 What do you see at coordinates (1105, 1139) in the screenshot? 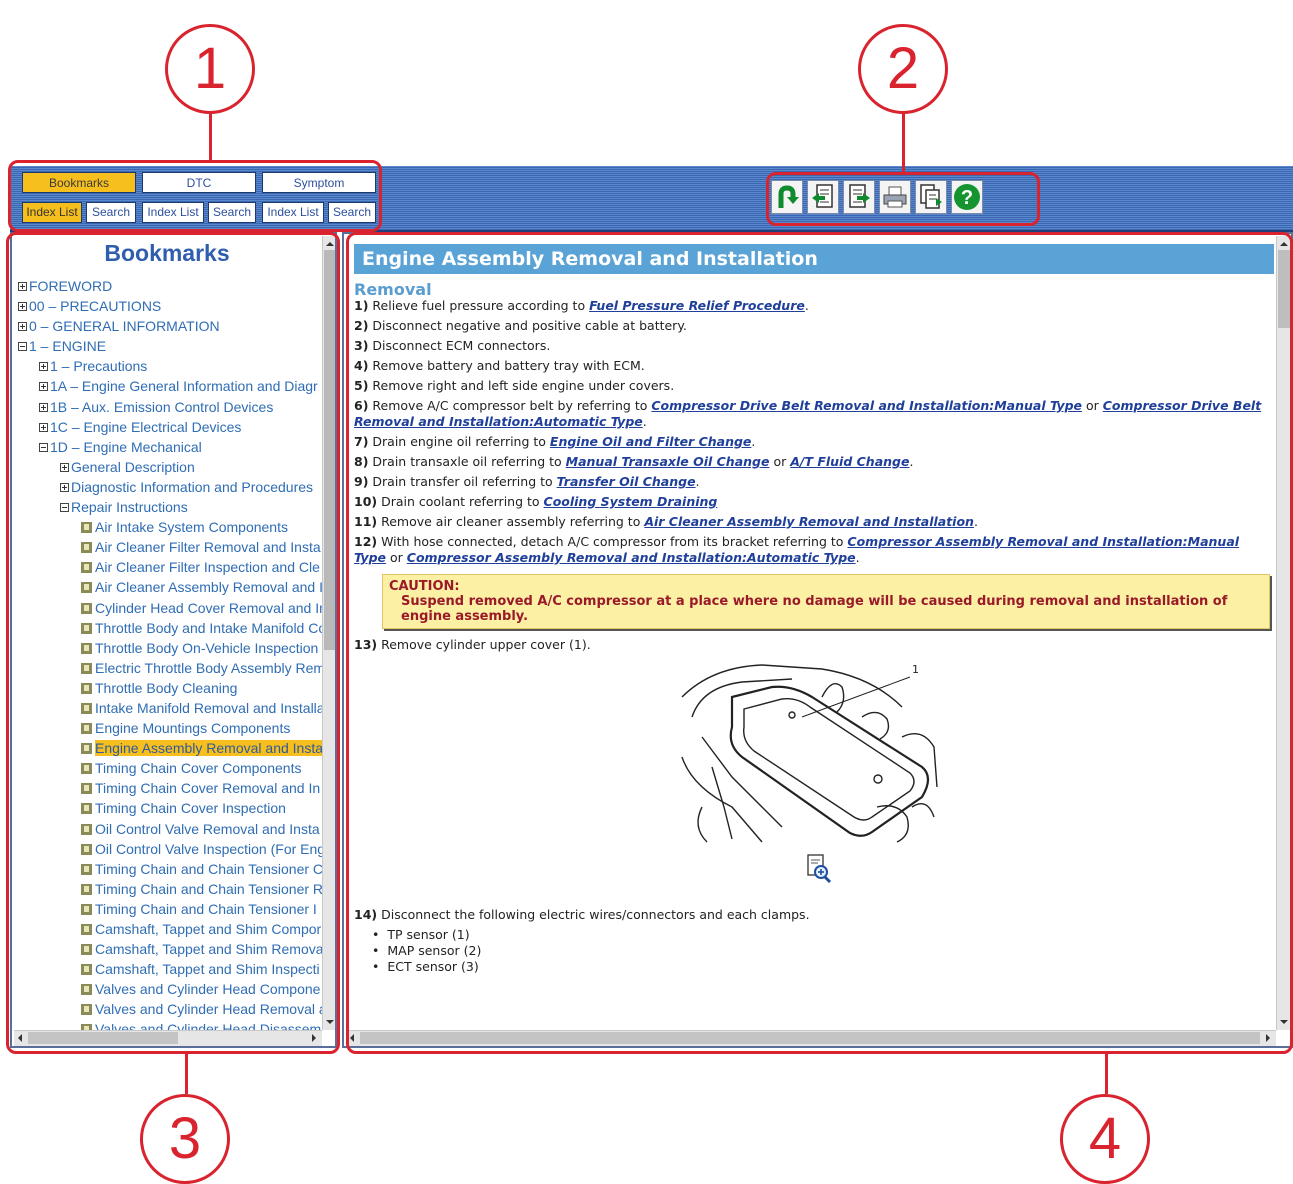
I see `callout-number-4: 4` at bounding box center [1105, 1139].